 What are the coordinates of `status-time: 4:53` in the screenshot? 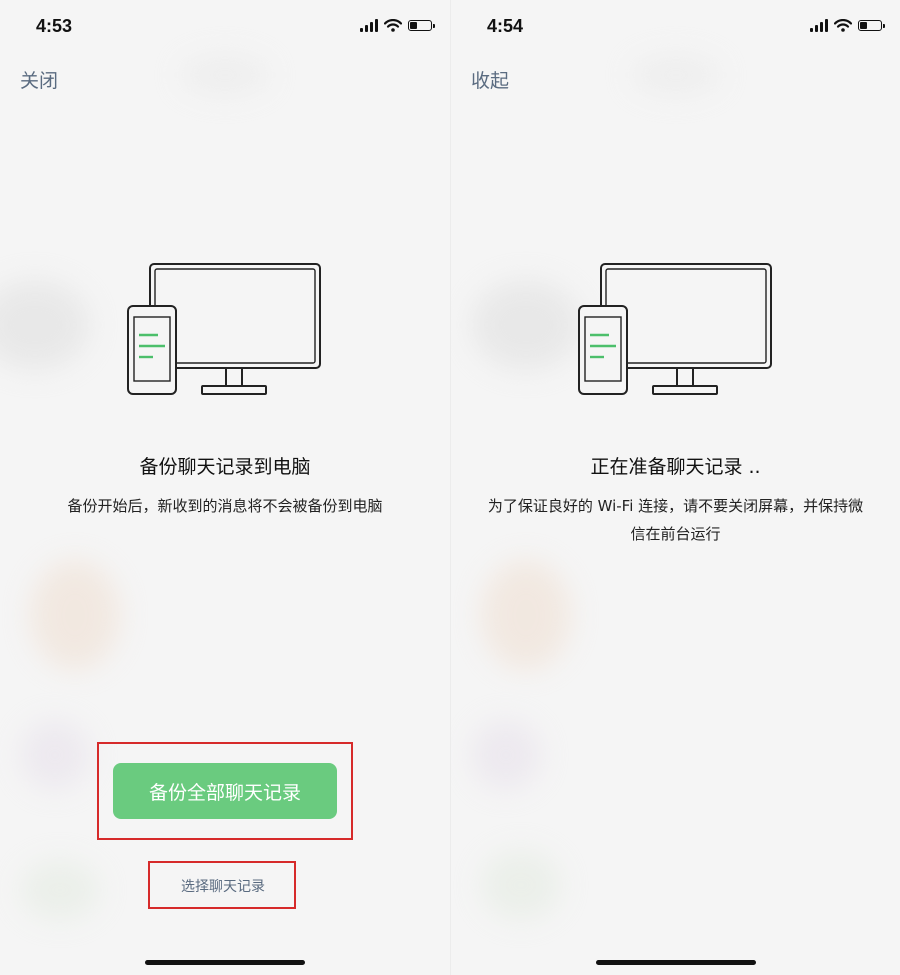 It's located at (54, 26).